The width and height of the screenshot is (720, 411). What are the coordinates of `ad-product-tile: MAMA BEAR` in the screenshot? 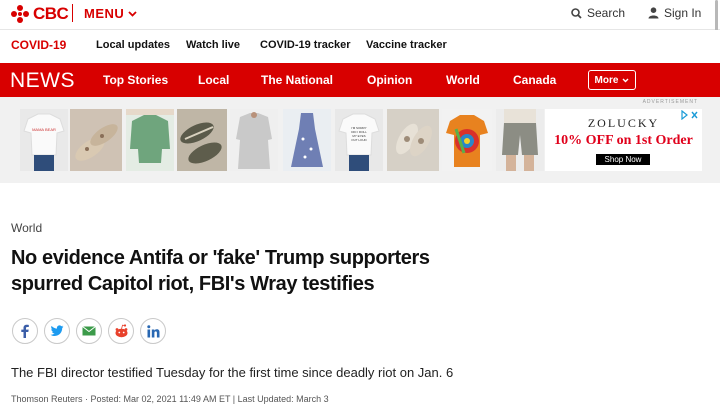 It's located at (44, 140).